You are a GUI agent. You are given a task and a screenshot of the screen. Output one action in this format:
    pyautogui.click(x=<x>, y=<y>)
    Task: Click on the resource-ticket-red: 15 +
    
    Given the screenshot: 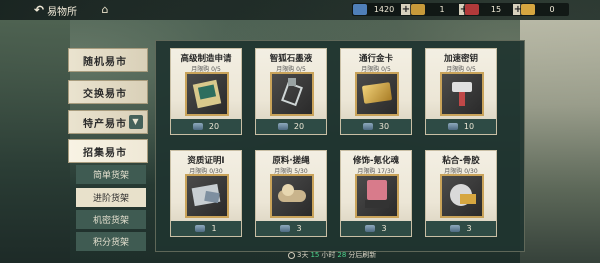 What is the action you would take?
    pyautogui.click(x=493, y=9)
    